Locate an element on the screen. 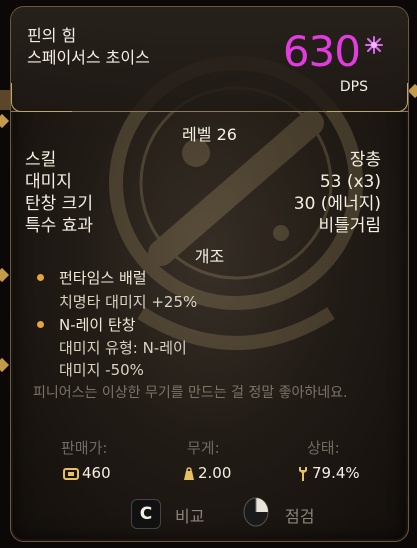 The height and width of the screenshot is (548, 417). condition-field: 79.4% is located at coordinates (328, 473).